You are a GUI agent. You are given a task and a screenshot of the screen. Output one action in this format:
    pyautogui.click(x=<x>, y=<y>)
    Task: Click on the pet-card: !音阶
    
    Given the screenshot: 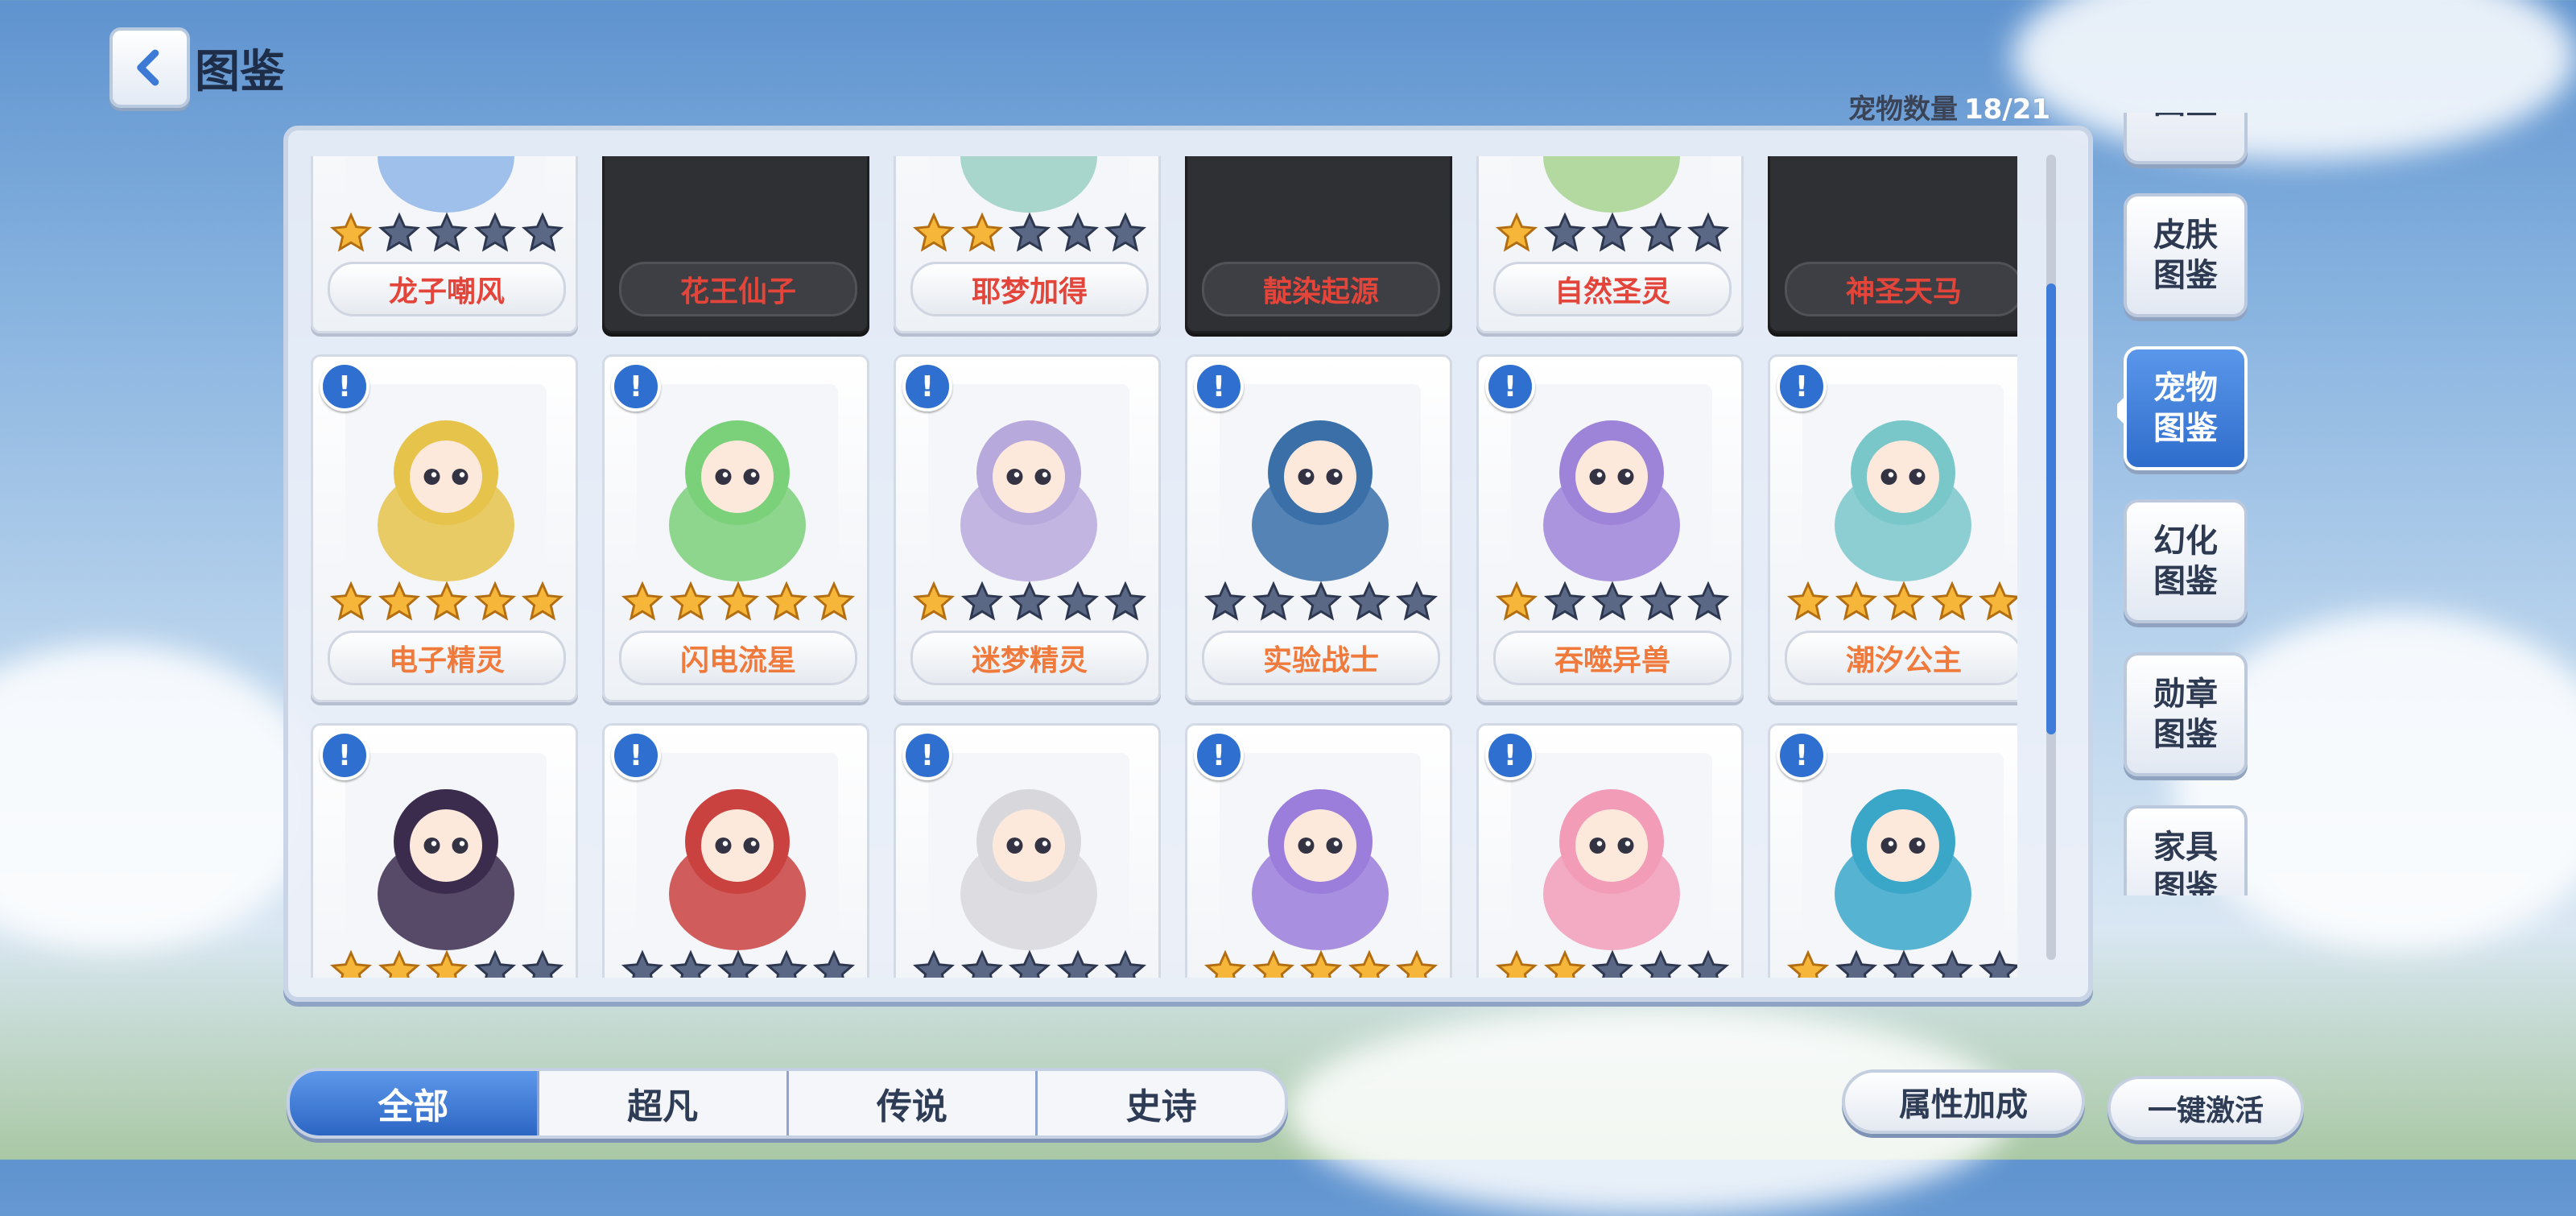 What is the action you would take?
    pyautogui.click(x=1610, y=850)
    